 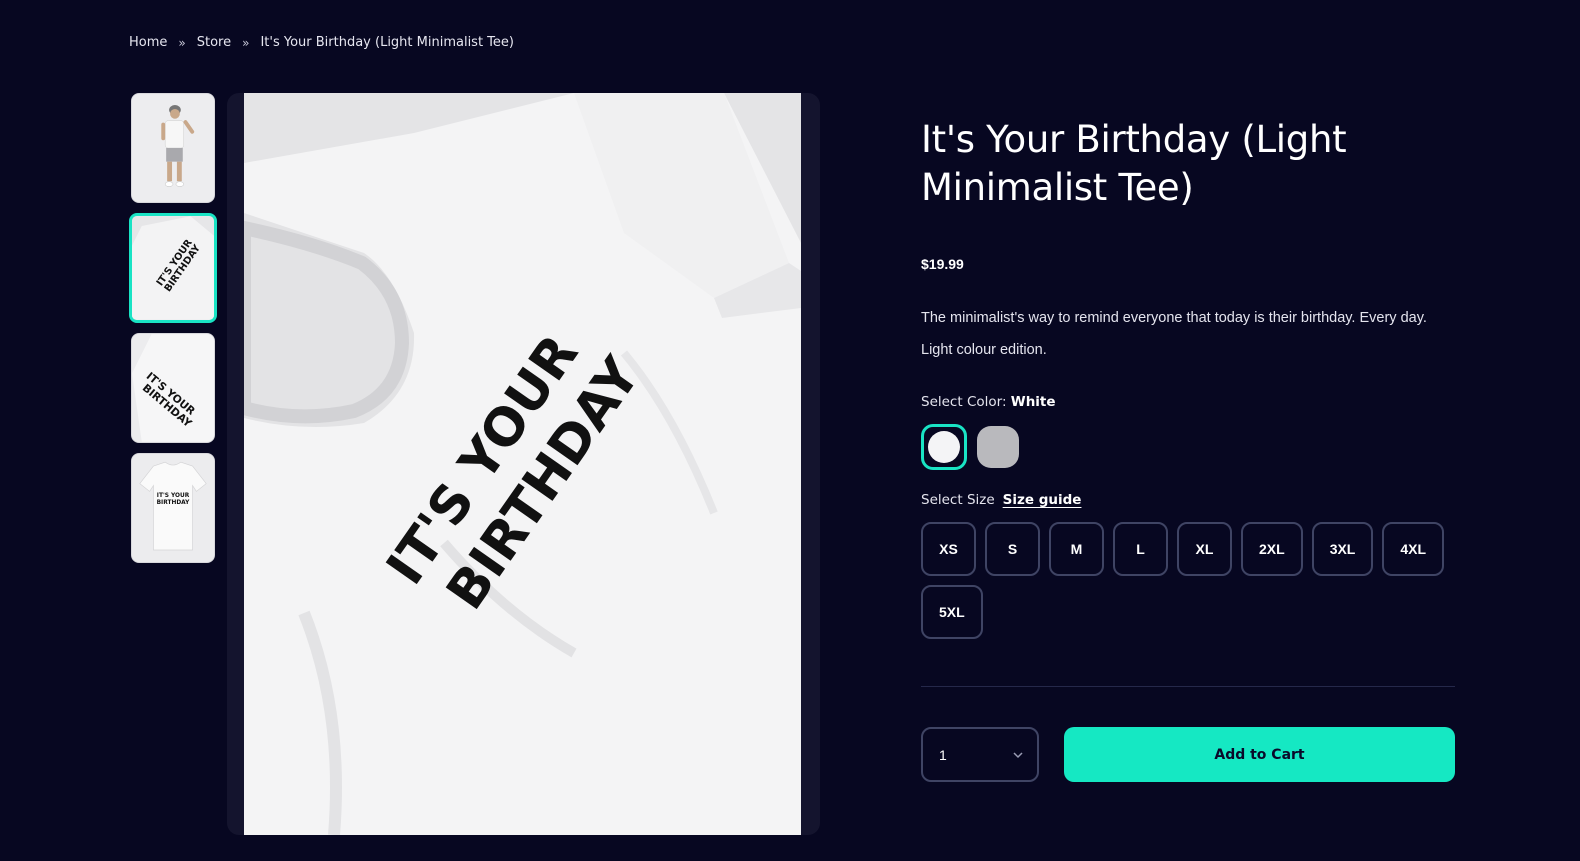 I want to click on size-m-button: M, so click(x=1076, y=549).